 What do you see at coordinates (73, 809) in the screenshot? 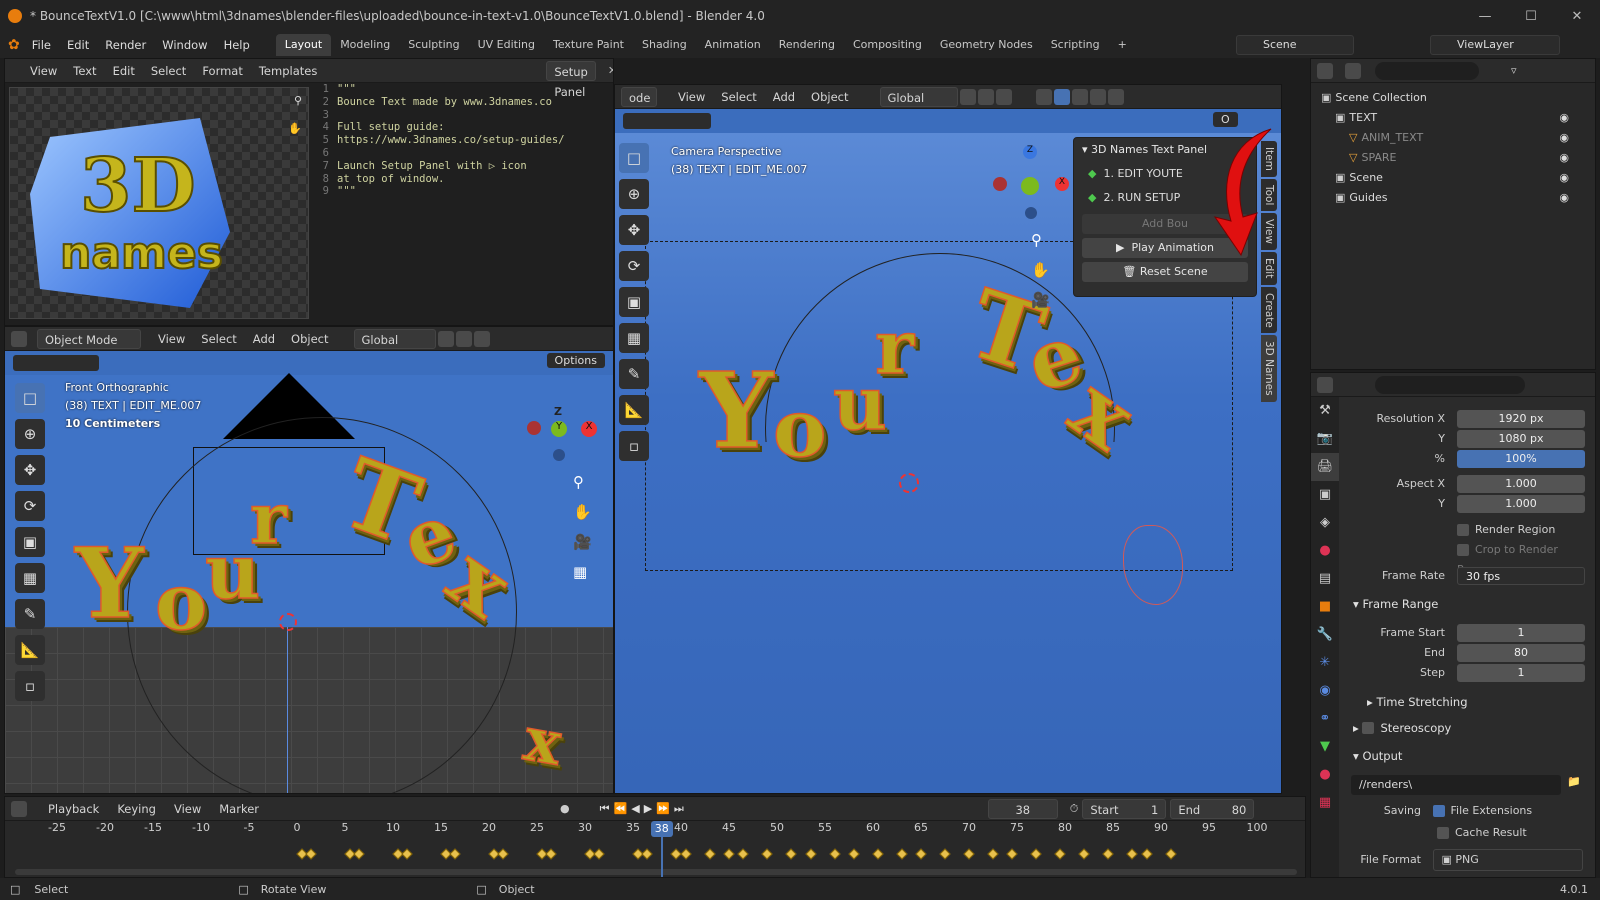
I see `menu-playback: Playback` at bounding box center [73, 809].